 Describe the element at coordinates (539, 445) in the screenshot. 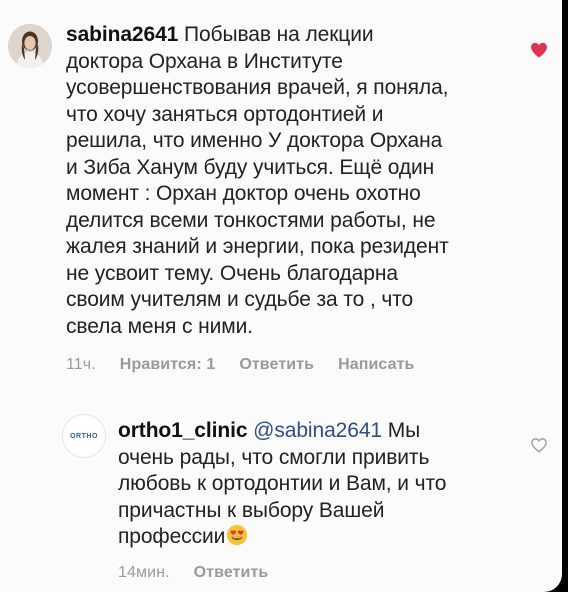

I see `heart-outline-icon` at that location.